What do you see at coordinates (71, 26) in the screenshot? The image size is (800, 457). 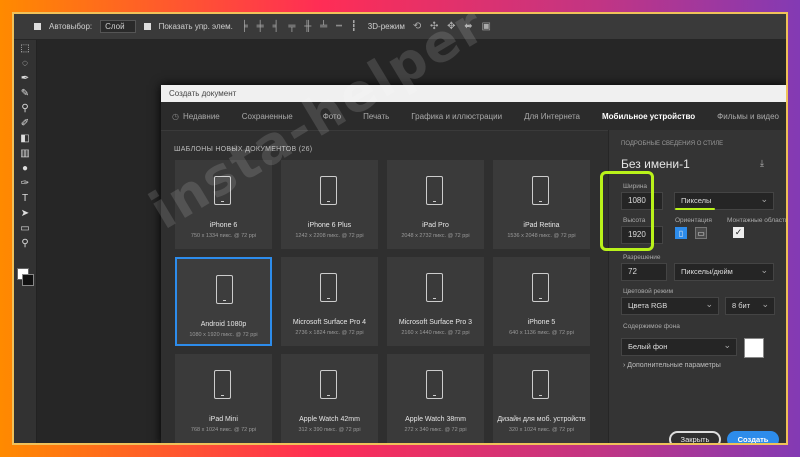 I see `autoselect-label: Автовыбор:` at bounding box center [71, 26].